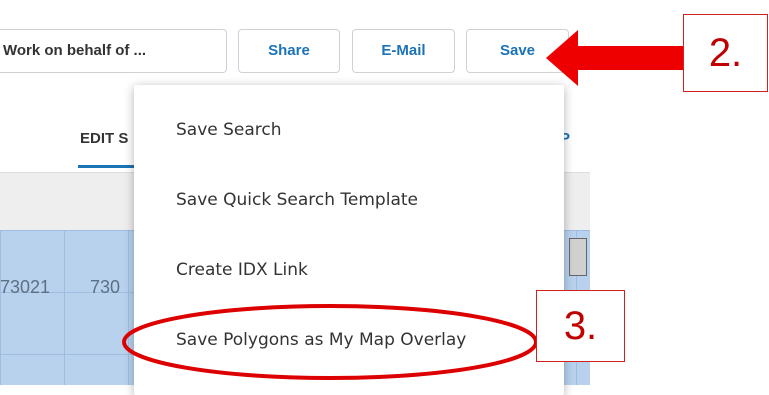 Image resolution: width=769 pixels, height=395 pixels. I want to click on share-button: Share, so click(289, 51).